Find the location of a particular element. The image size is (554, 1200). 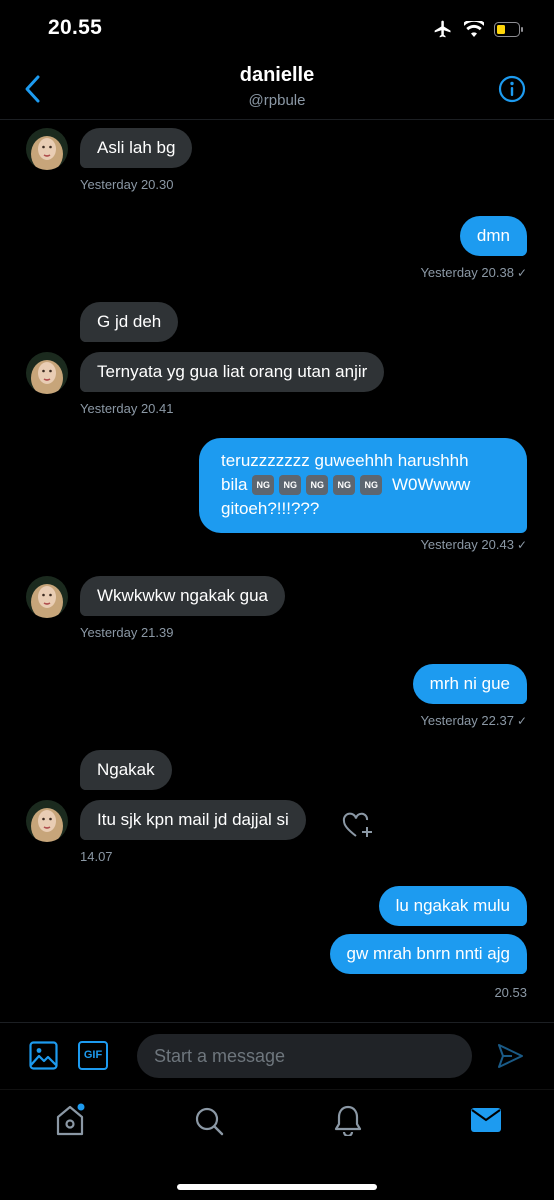

image-icon is located at coordinates (43, 1055).